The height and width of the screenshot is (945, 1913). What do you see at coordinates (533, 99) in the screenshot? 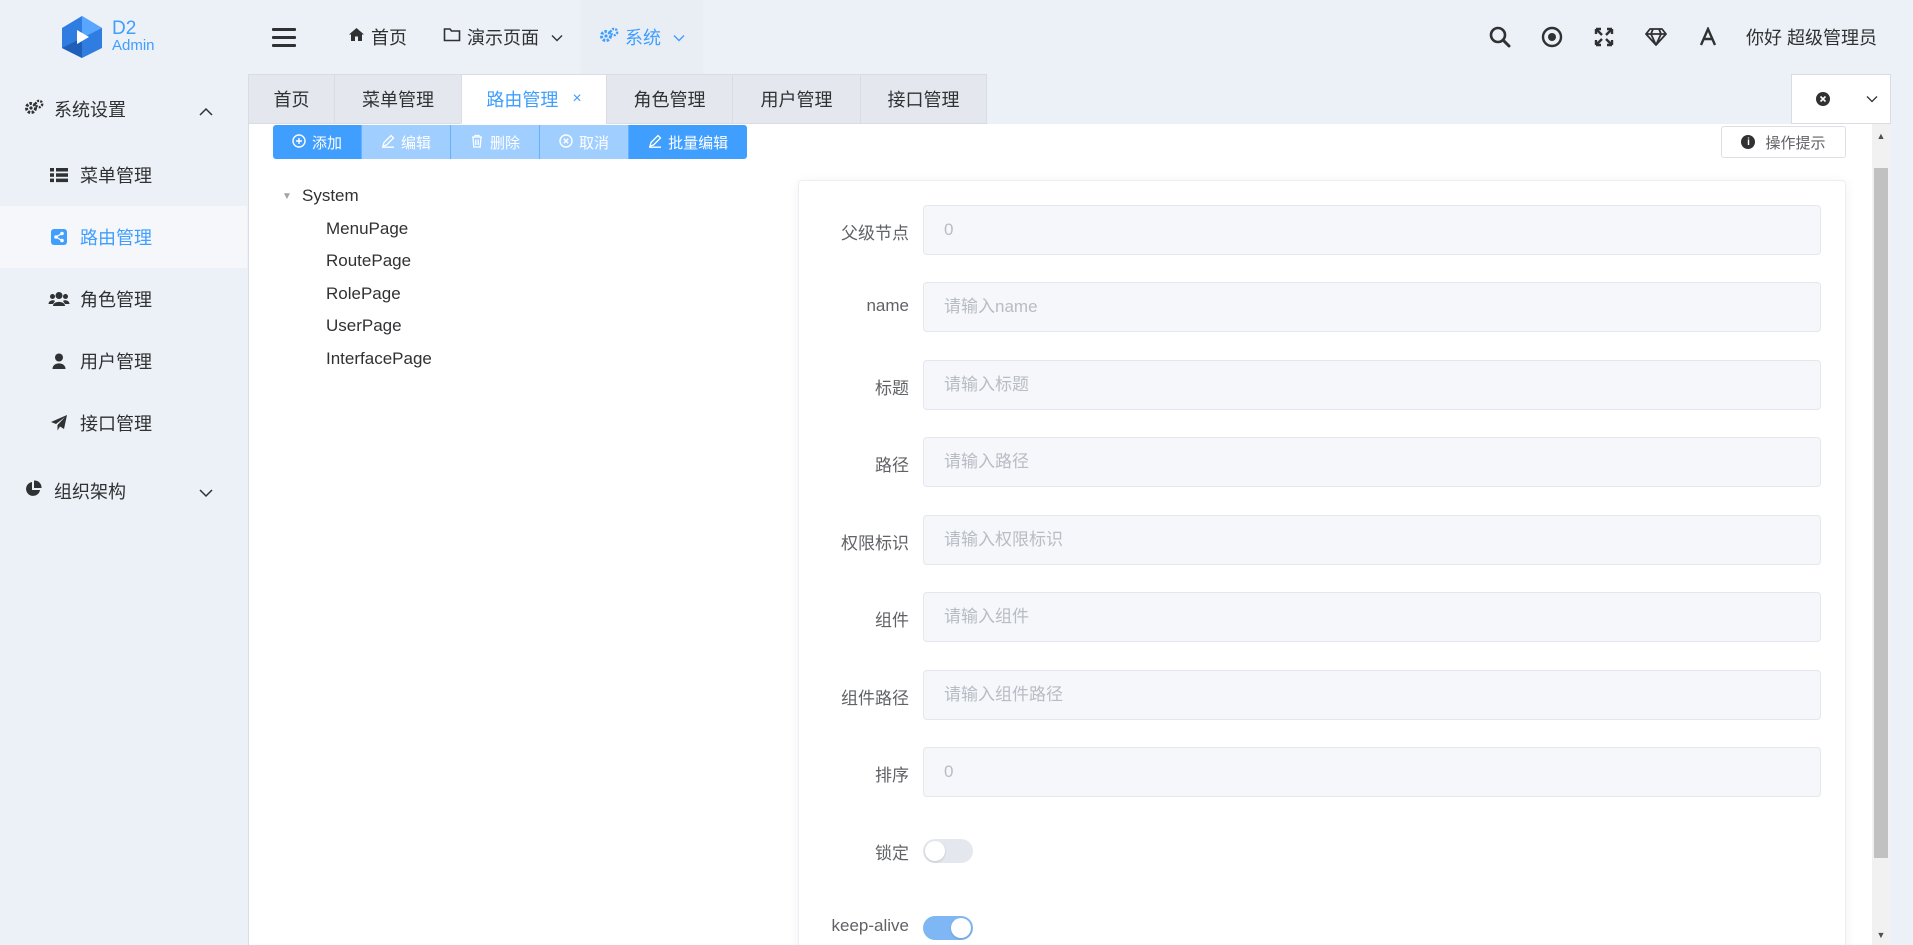
I see `tab-route: 路由管理 ×` at bounding box center [533, 99].